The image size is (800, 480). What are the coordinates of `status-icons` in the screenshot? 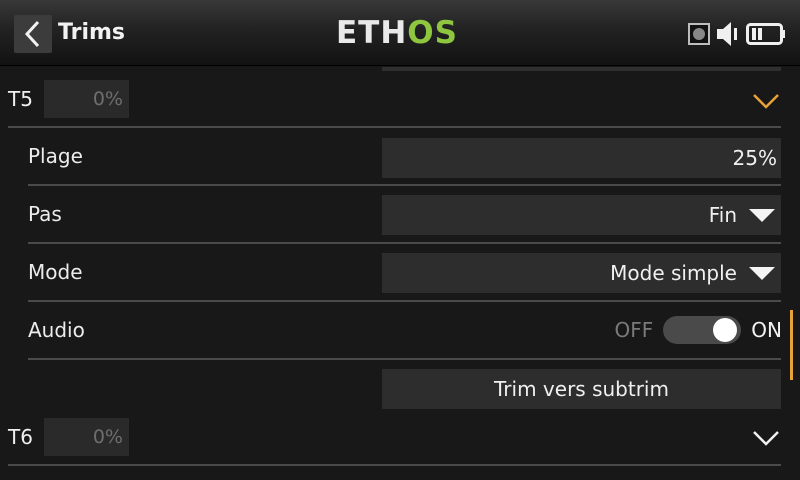 It's located at (737, 34).